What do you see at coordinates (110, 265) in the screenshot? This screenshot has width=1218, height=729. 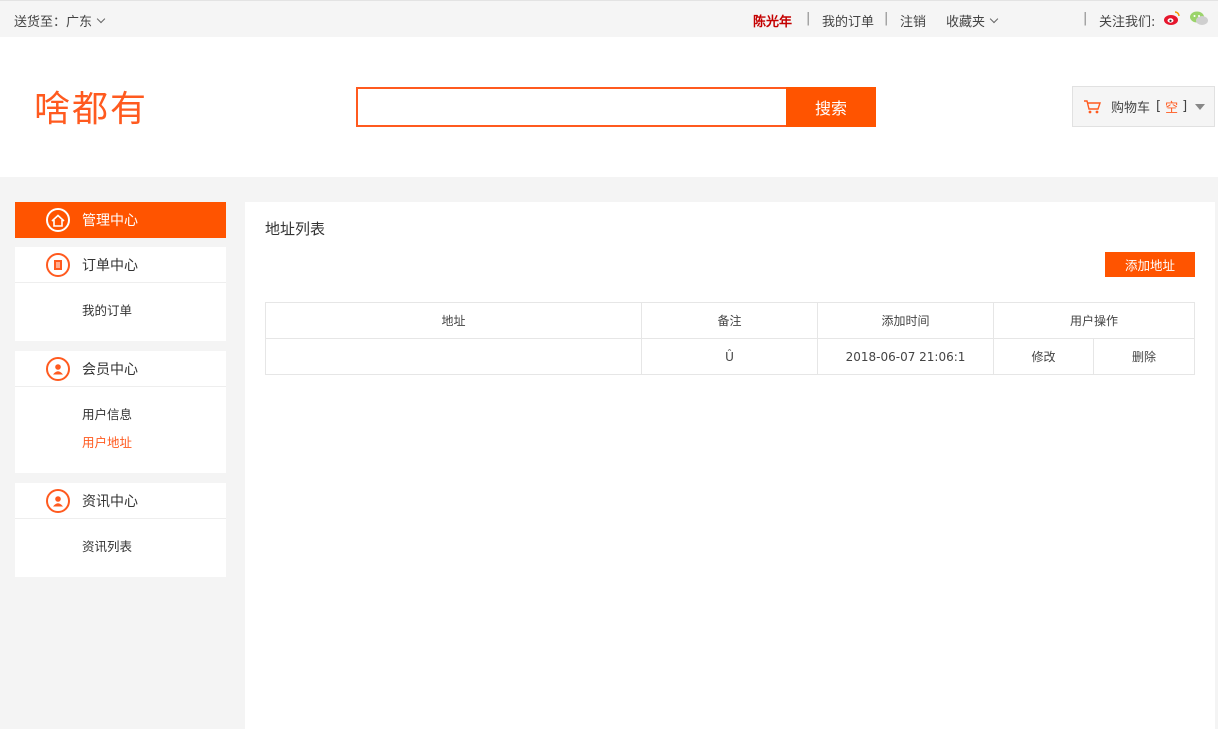 I see `sidebar-order-label: 订单中心` at bounding box center [110, 265].